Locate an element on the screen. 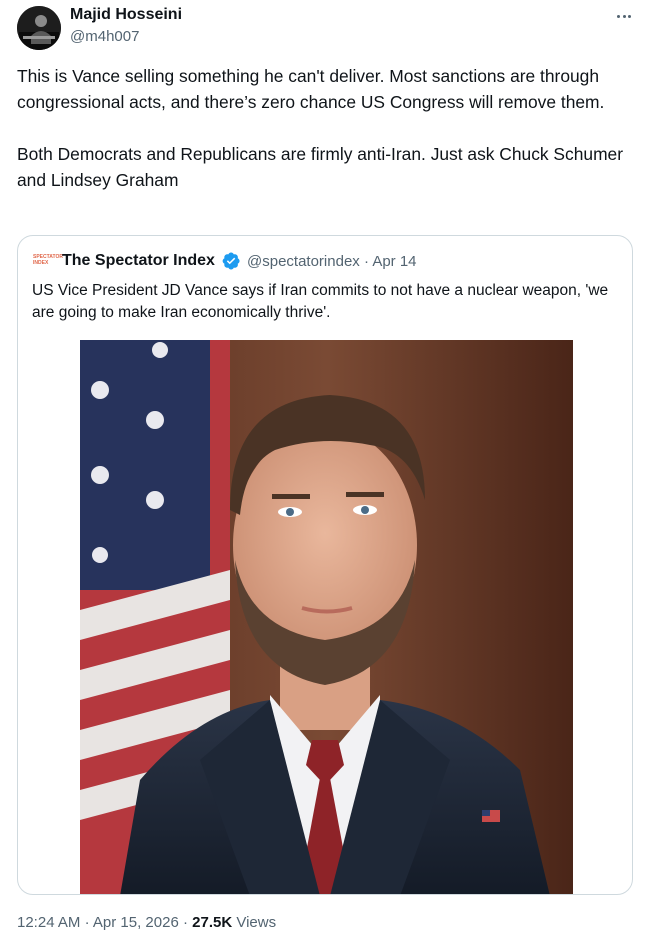 The width and height of the screenshot is (652, 946). more-icon is located at coordinates (624, 16).